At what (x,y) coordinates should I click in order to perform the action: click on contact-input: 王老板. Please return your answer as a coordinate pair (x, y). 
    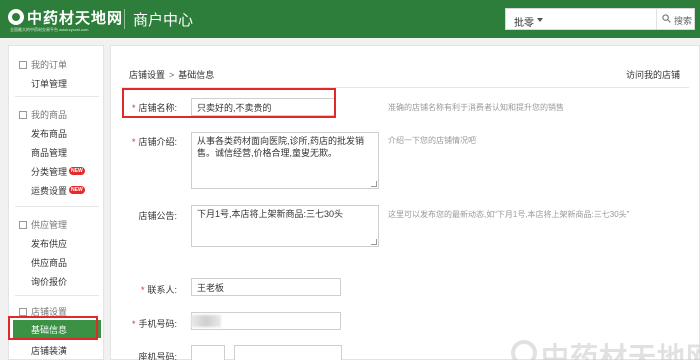
    Looking at the image, I should click on (266, 287).